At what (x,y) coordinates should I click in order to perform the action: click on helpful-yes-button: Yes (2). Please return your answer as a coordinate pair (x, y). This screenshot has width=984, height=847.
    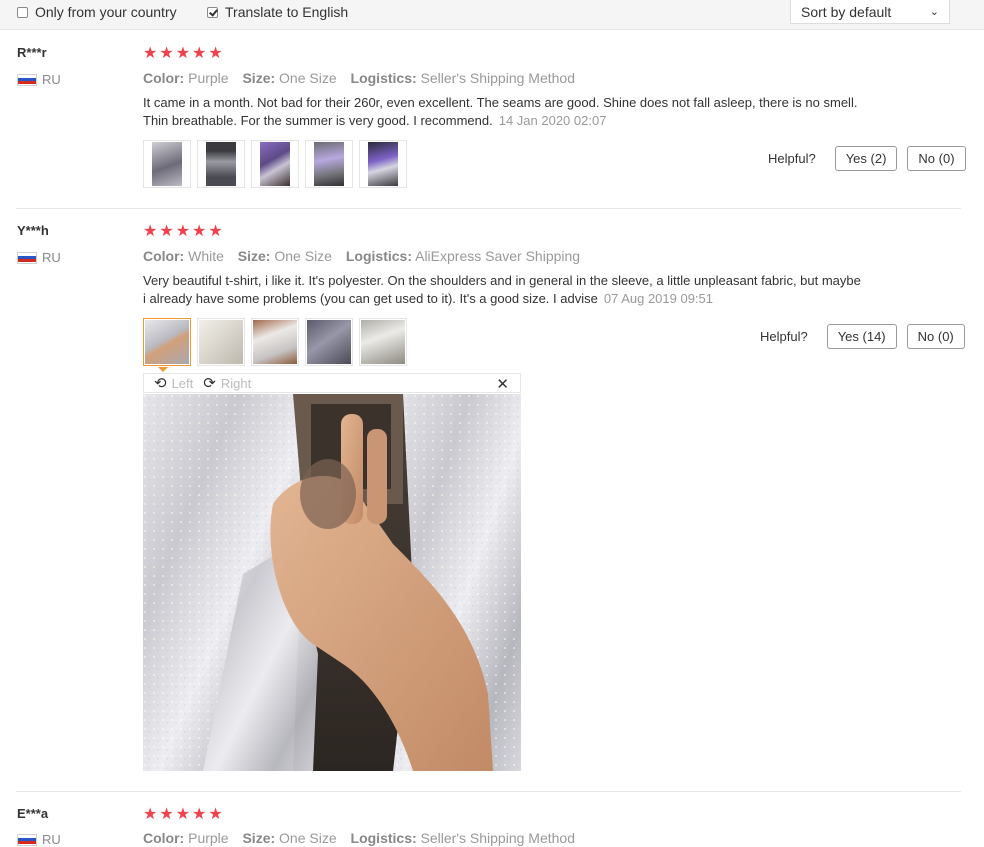
    Looking at the image, I should click on (866, 158).